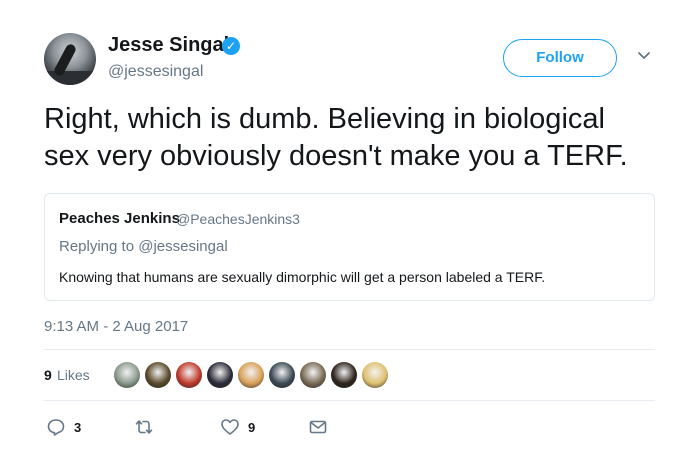 Image resolution: width=698 pixels, height=466 pixels. I want to click on tweet-timestamp: 9:13 AM - 2 Aug 2017, so click(116, 326).